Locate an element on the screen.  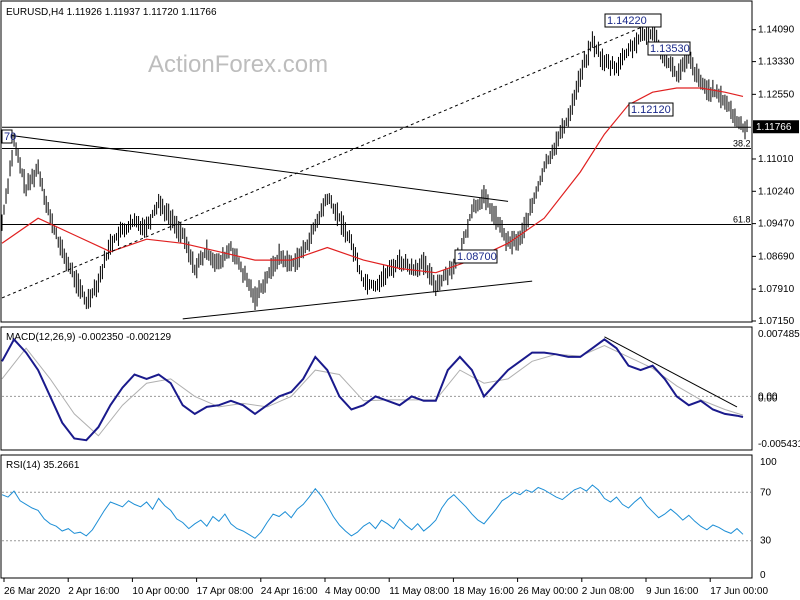
price-axis-label: 1.08690 is located at coordinates (776, 256).